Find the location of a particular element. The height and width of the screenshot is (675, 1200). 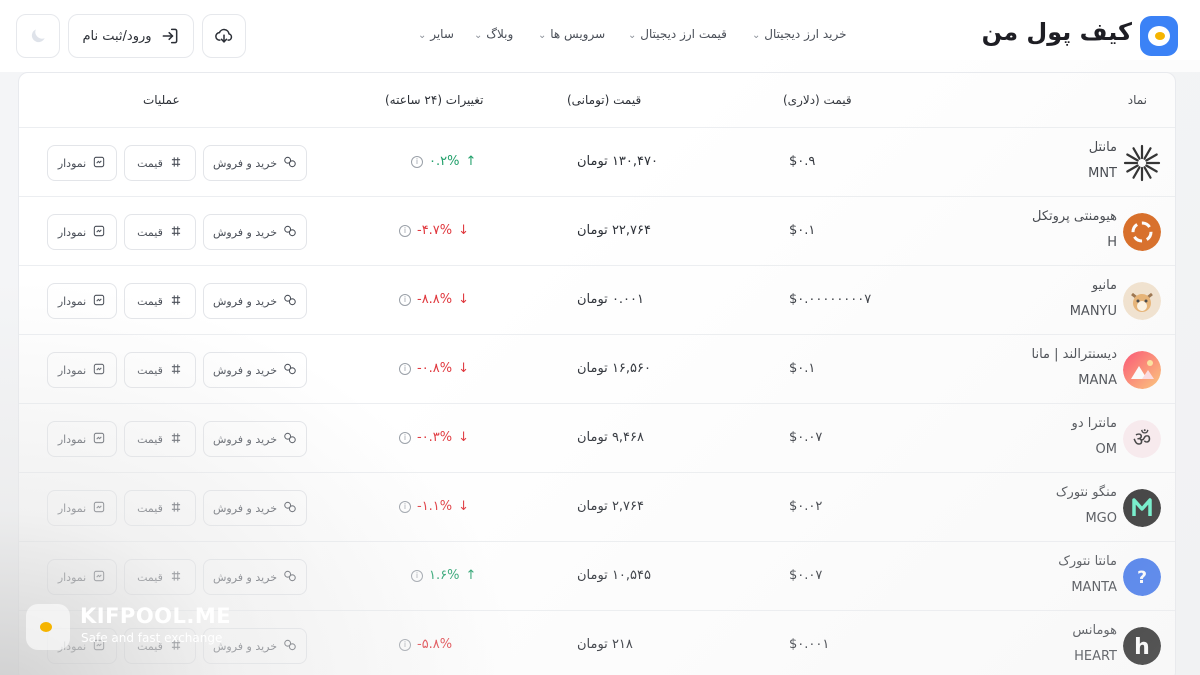

coin-name: دیسنترالند | مانا is located at coordinates (1075, 354).